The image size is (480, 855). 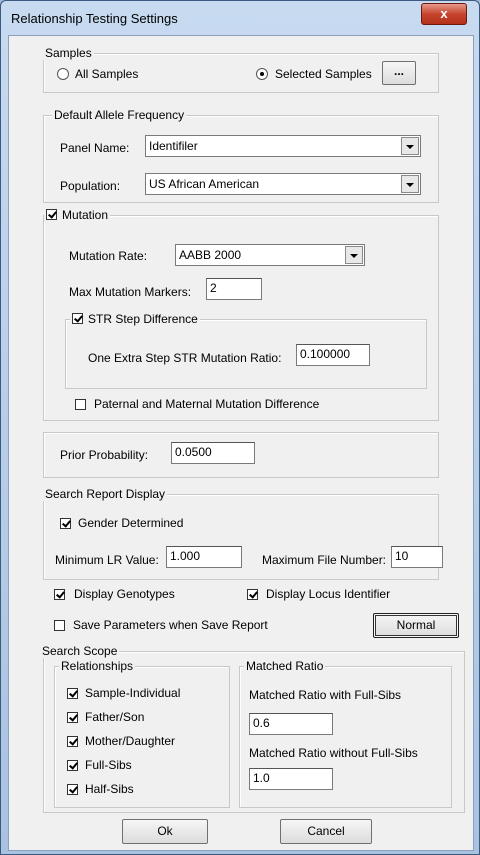 I want to click on matched-ratio-group-label: Matched Ratio, so click(x=285, y=666).